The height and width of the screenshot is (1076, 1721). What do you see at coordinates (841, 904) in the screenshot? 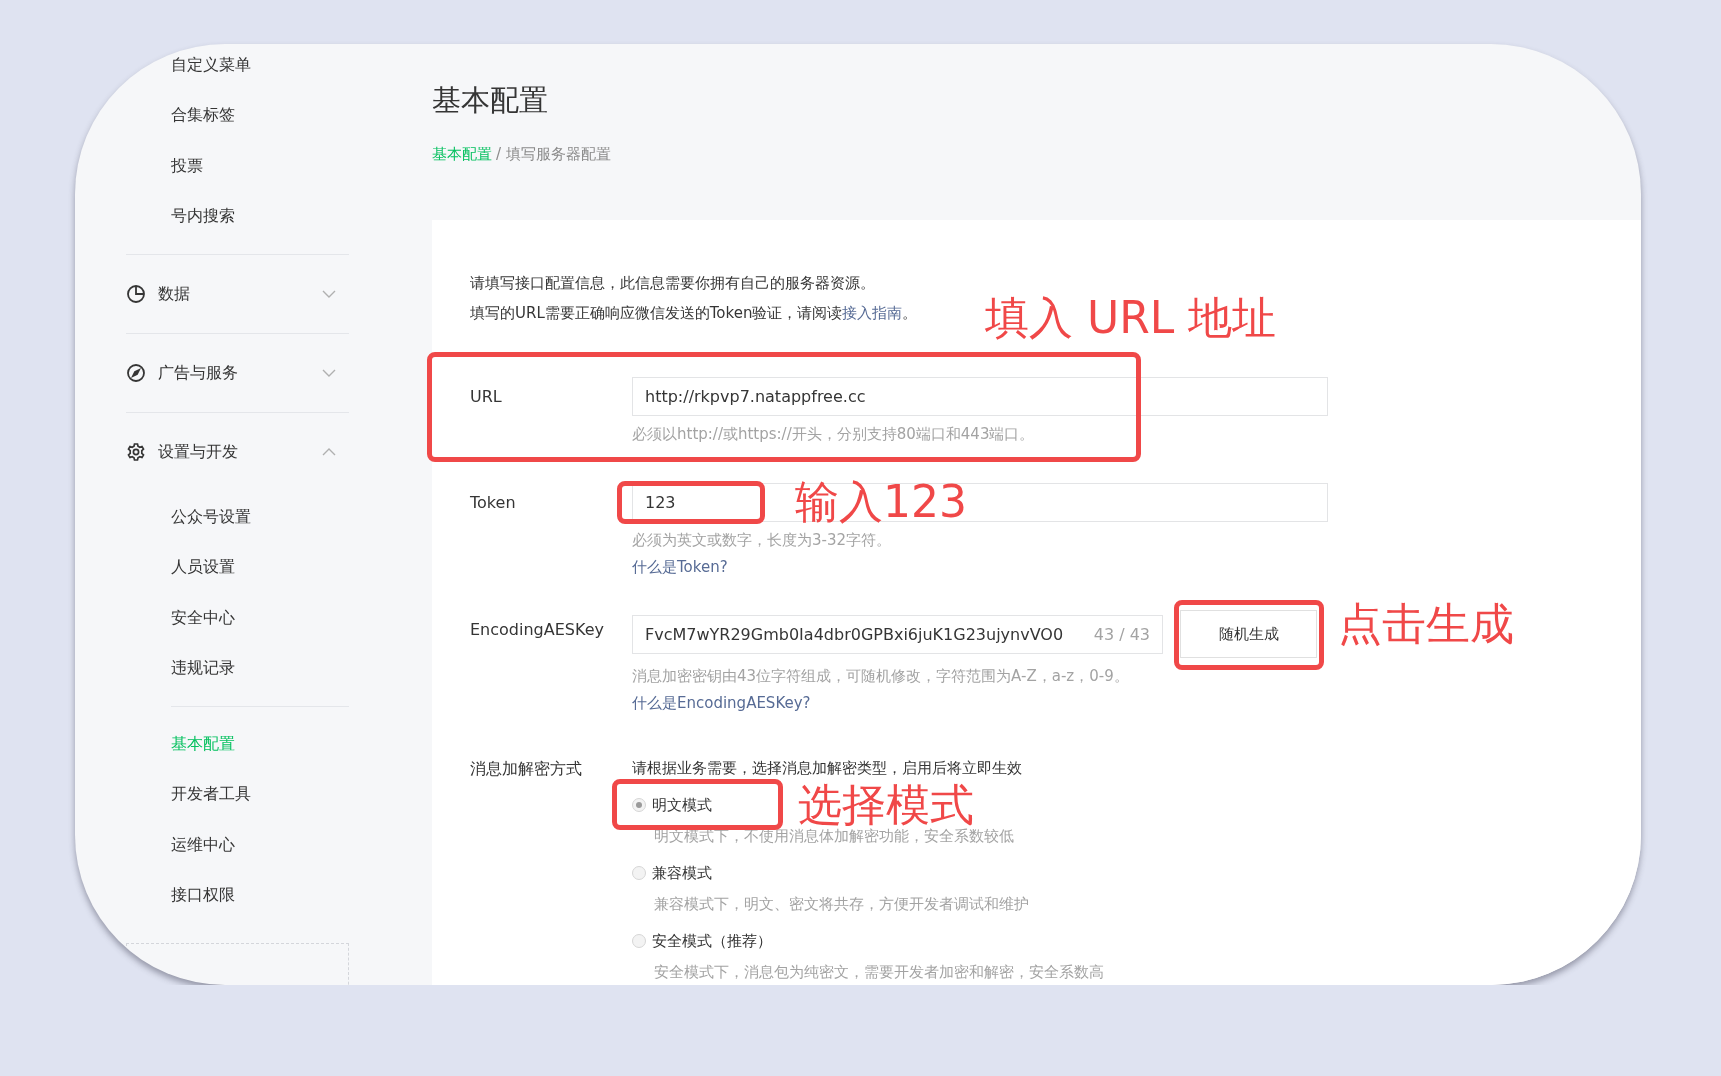
I see `mode-hint: 兼容模式下，明文、密文将共存，方便开发者调试和维护` at bounding box center [841, 904].